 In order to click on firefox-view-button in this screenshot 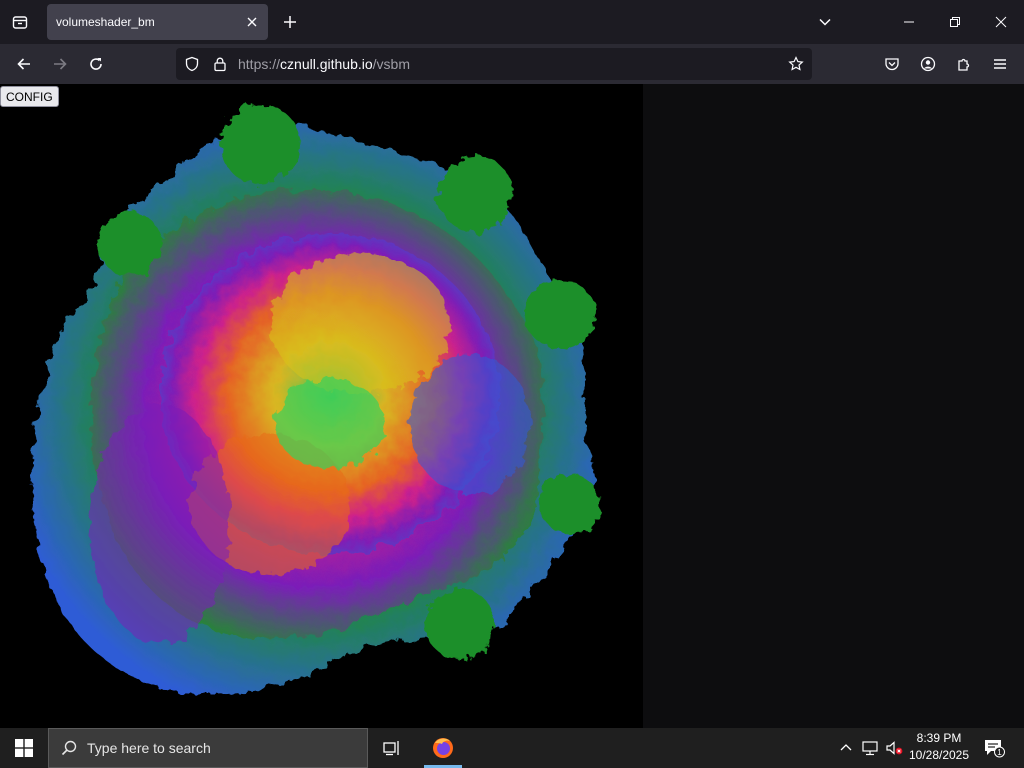, I will do `click(20, 22)`.